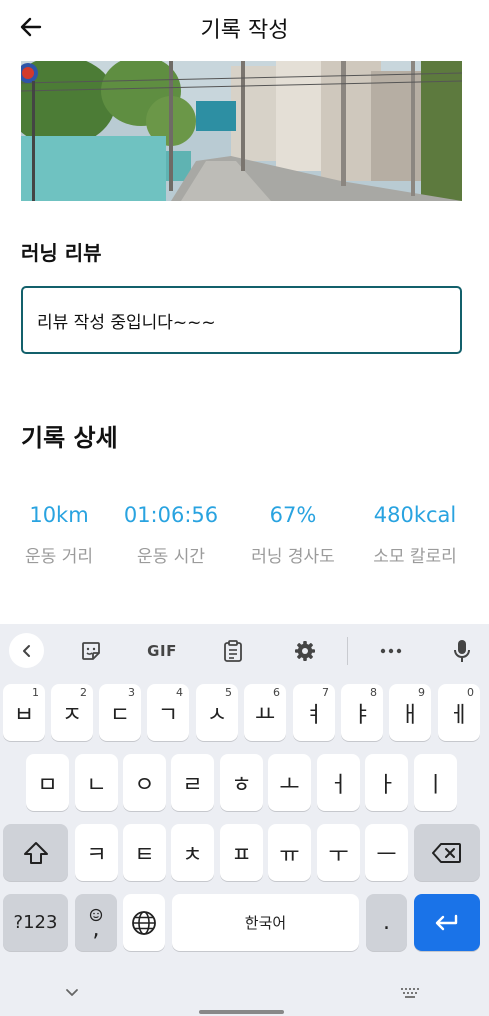  I want to click on keyboard-icon, so click(410, 993).